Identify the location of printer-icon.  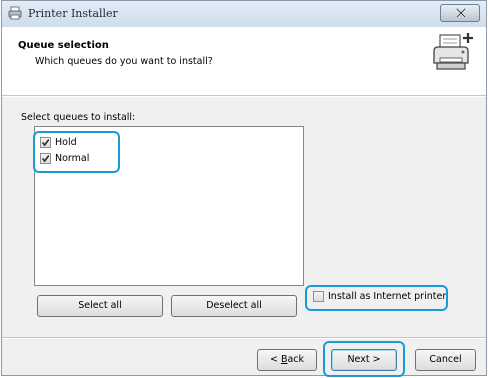
(453, 52).